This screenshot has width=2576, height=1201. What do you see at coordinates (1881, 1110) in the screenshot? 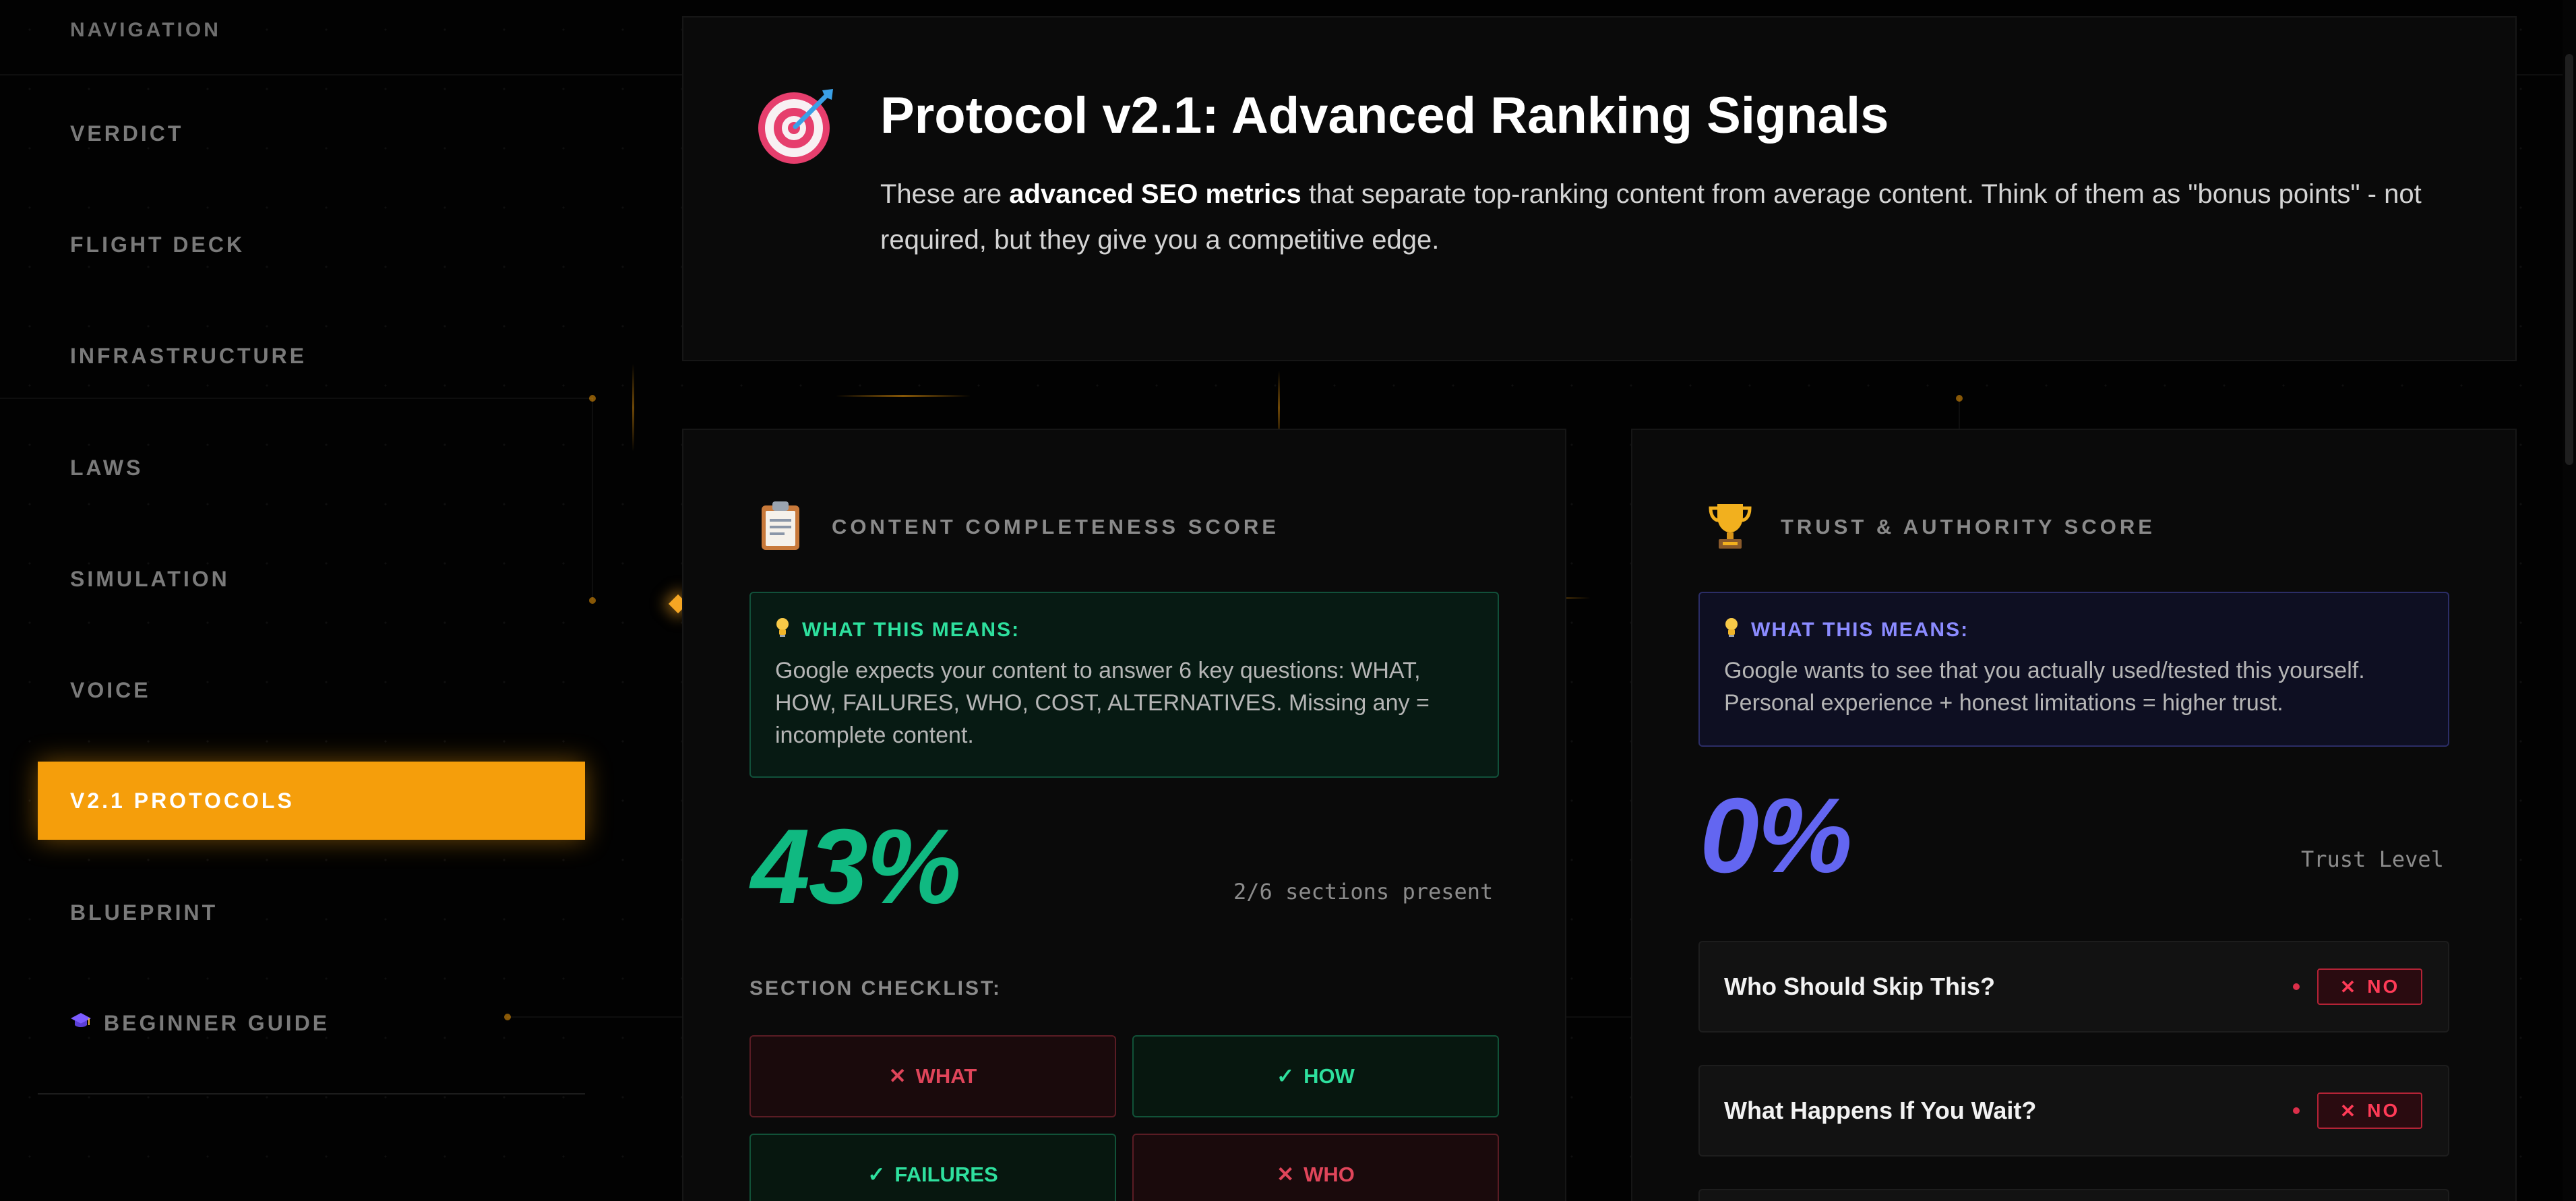
I see `trust-question-label: What Happens If You Wait?` at bounding box center [1881, 1110].